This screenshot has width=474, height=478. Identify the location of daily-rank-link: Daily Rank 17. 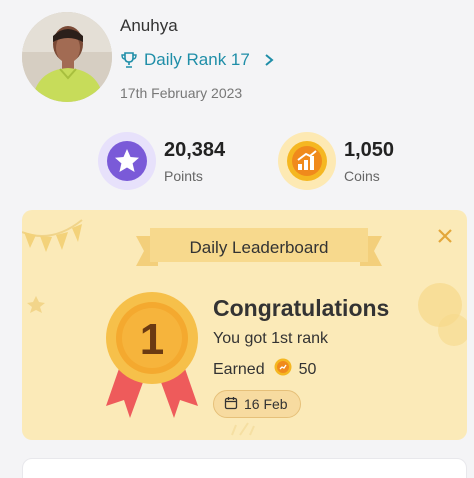
(197, 60).